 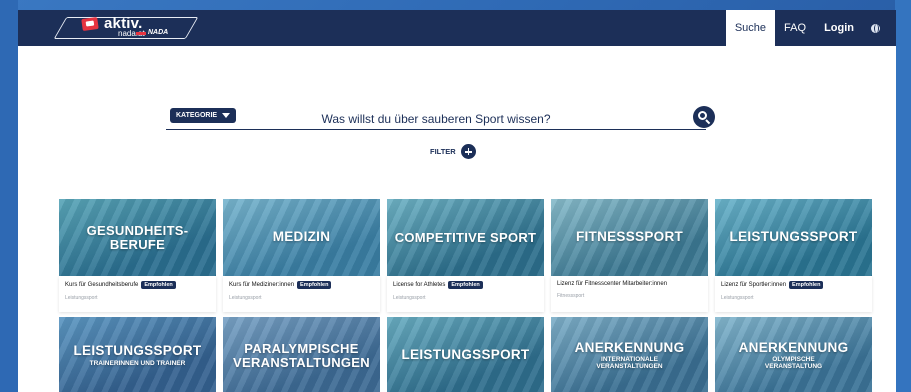 I want to click on card-course-name: License for Athletes, so click(x=419, y=285).